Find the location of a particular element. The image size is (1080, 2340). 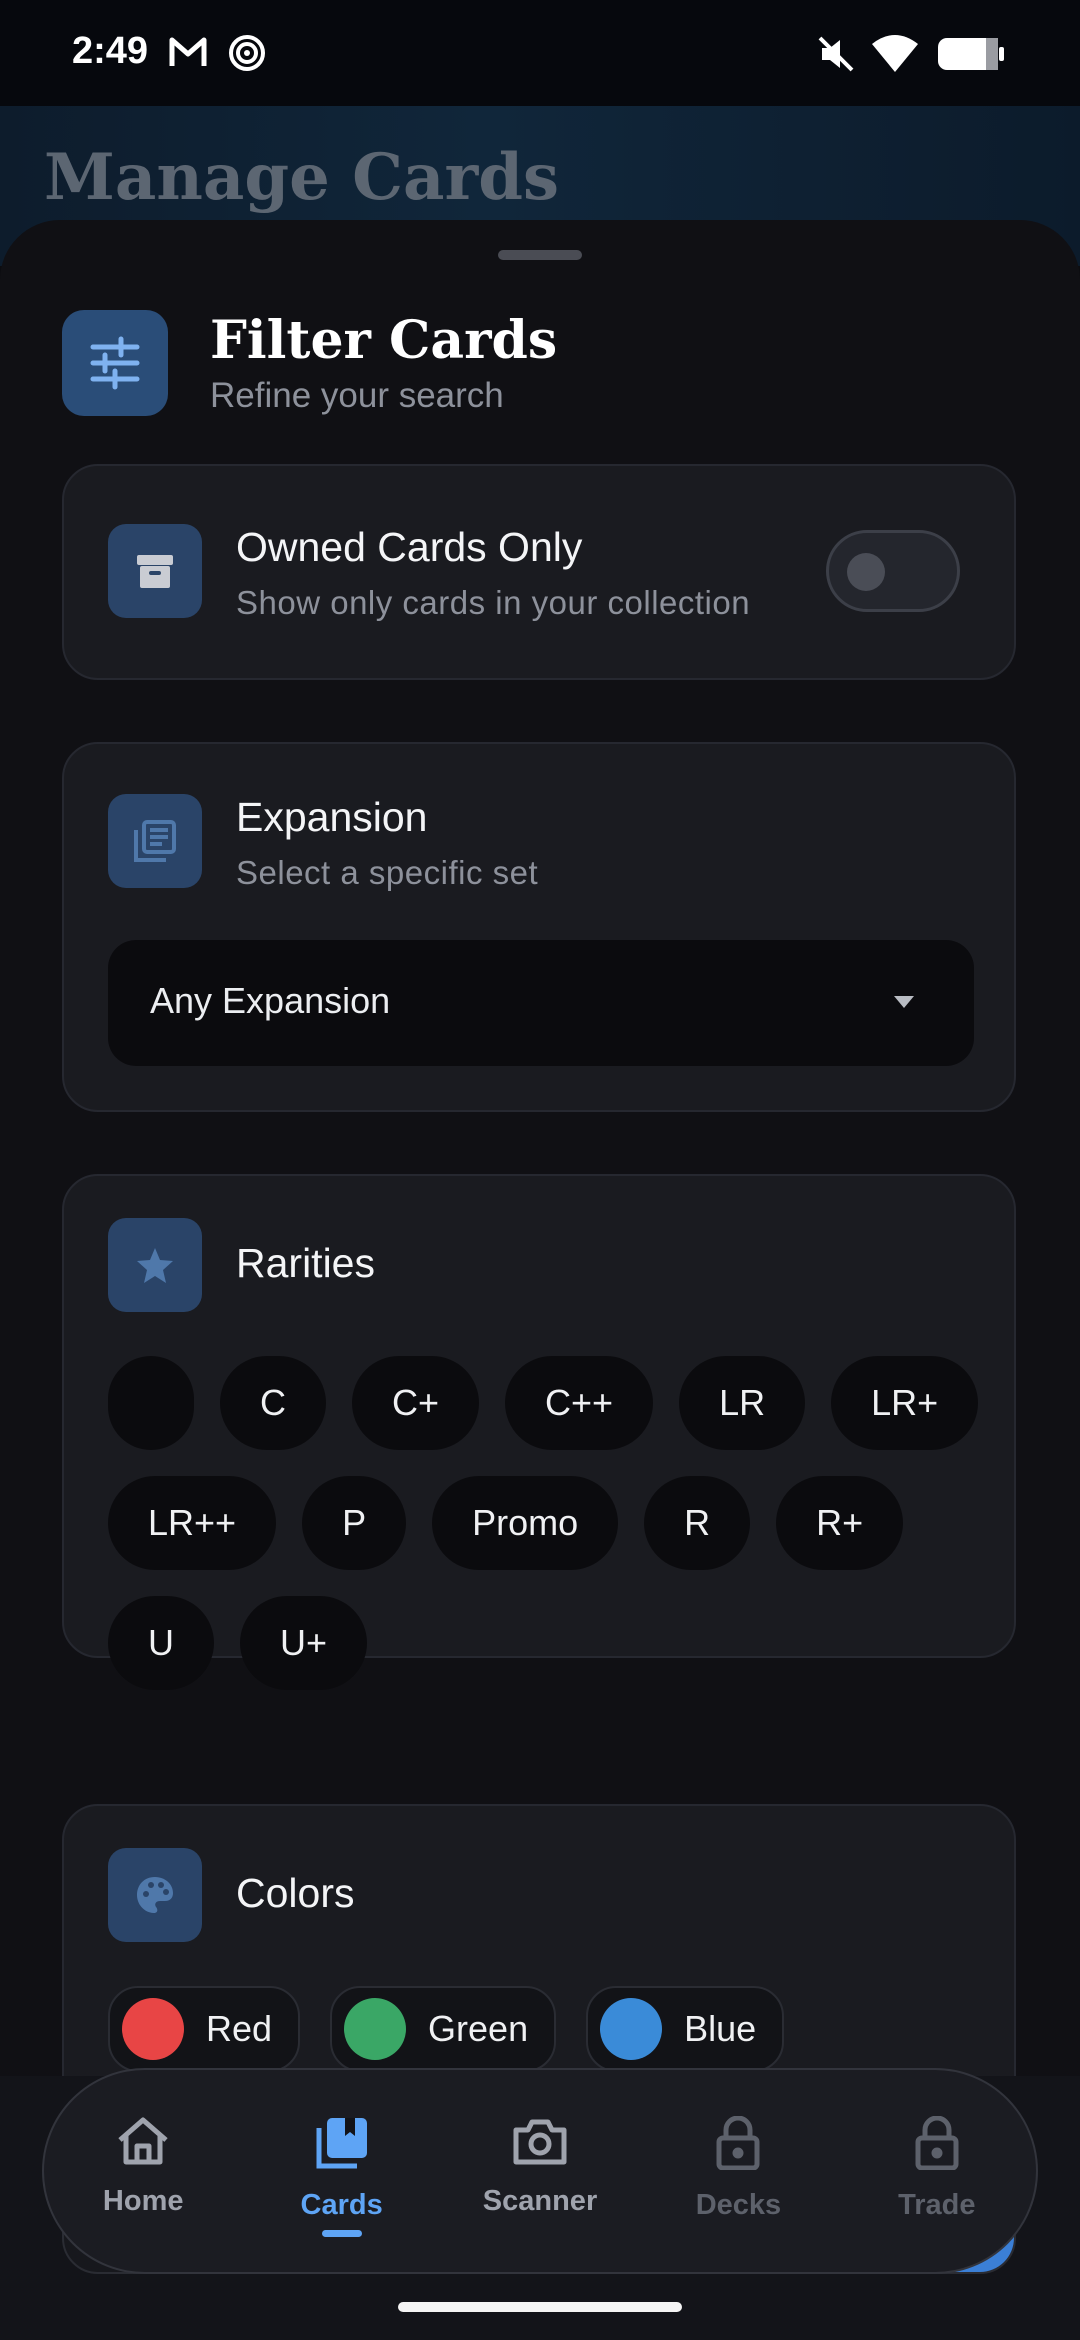

nav-item-trade: Trade is located at coordinates (937, 2171).